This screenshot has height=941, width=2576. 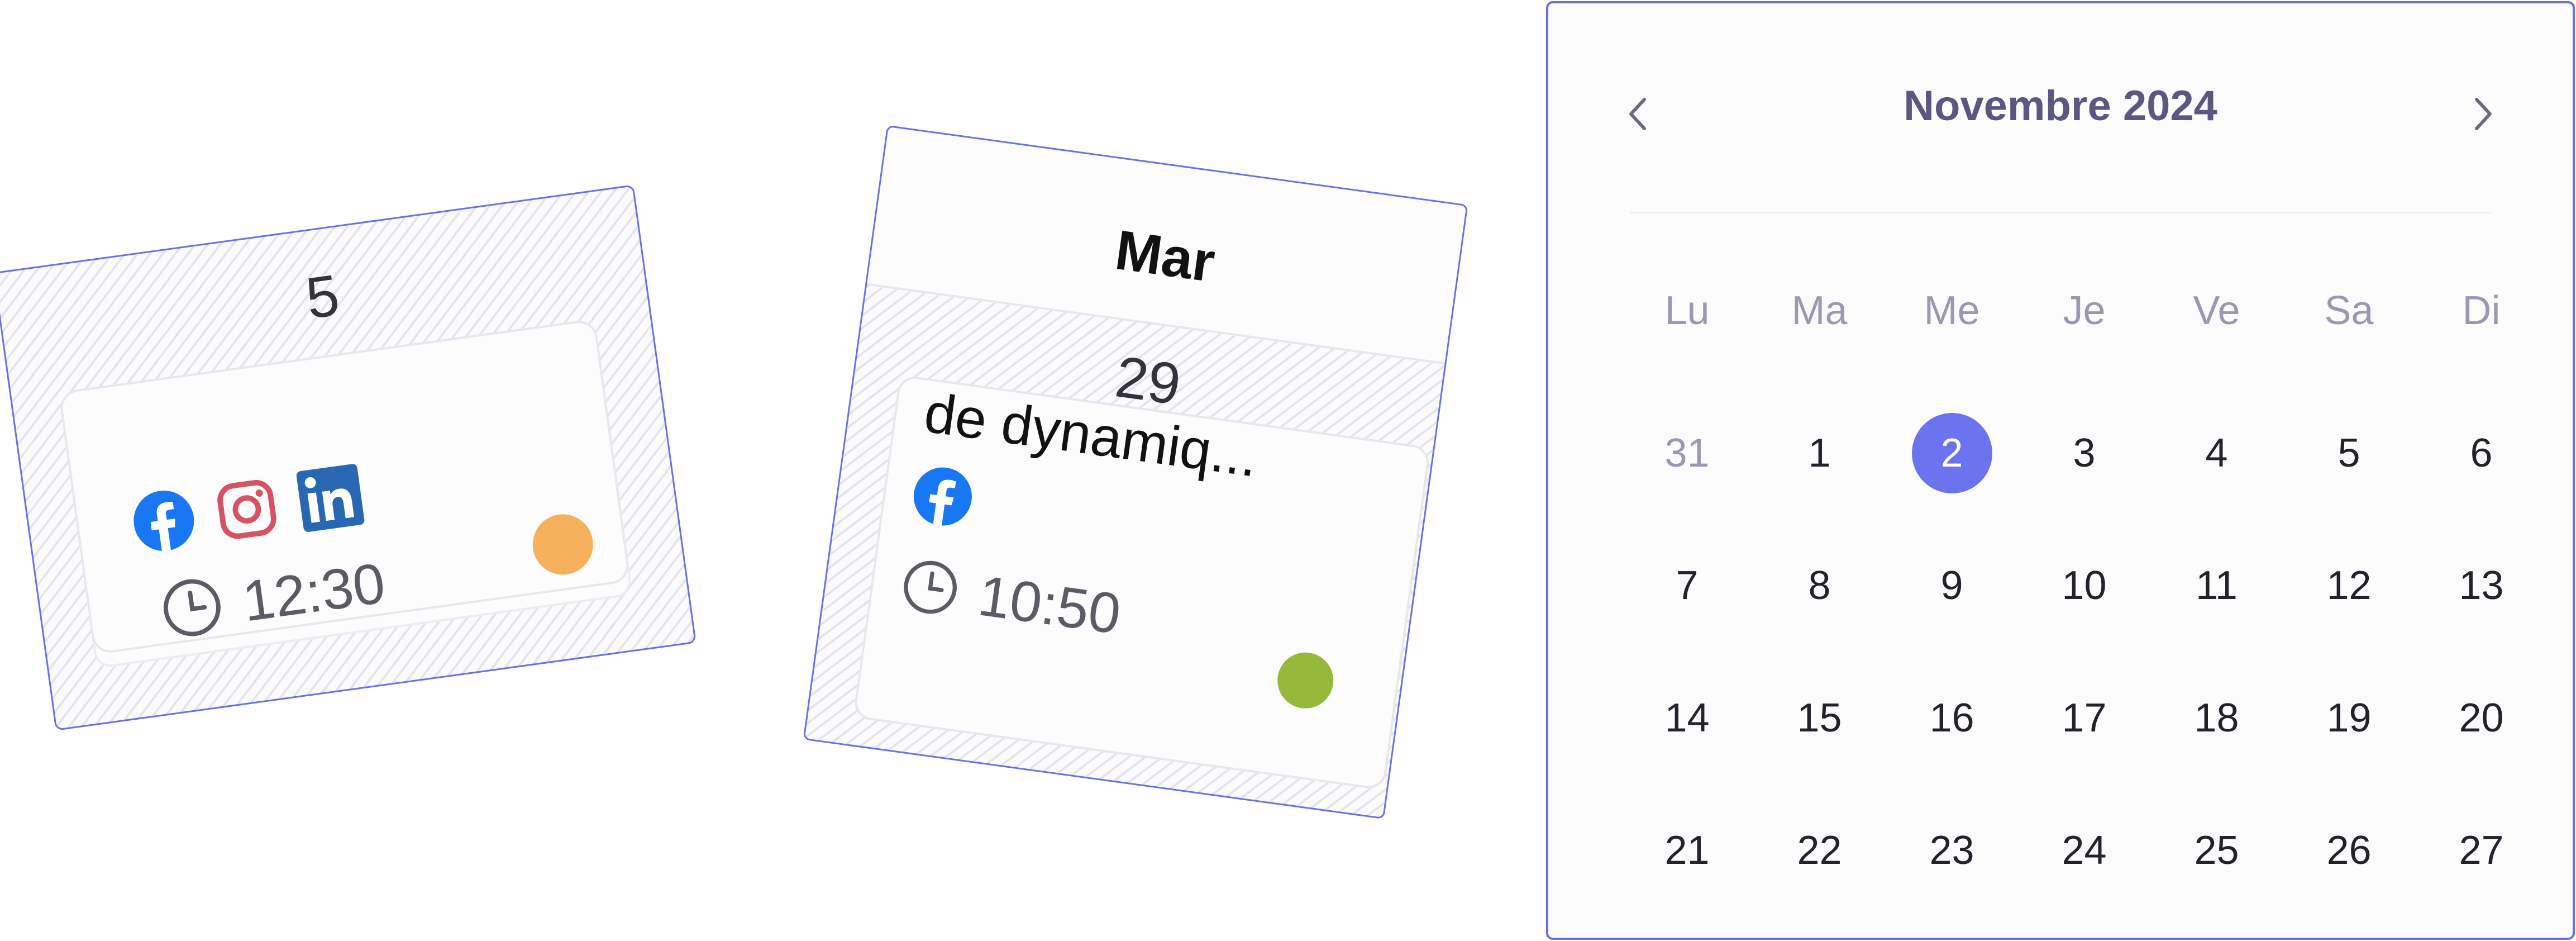 I want to click on calendar-day: 17, so click(x=2084, y=718).